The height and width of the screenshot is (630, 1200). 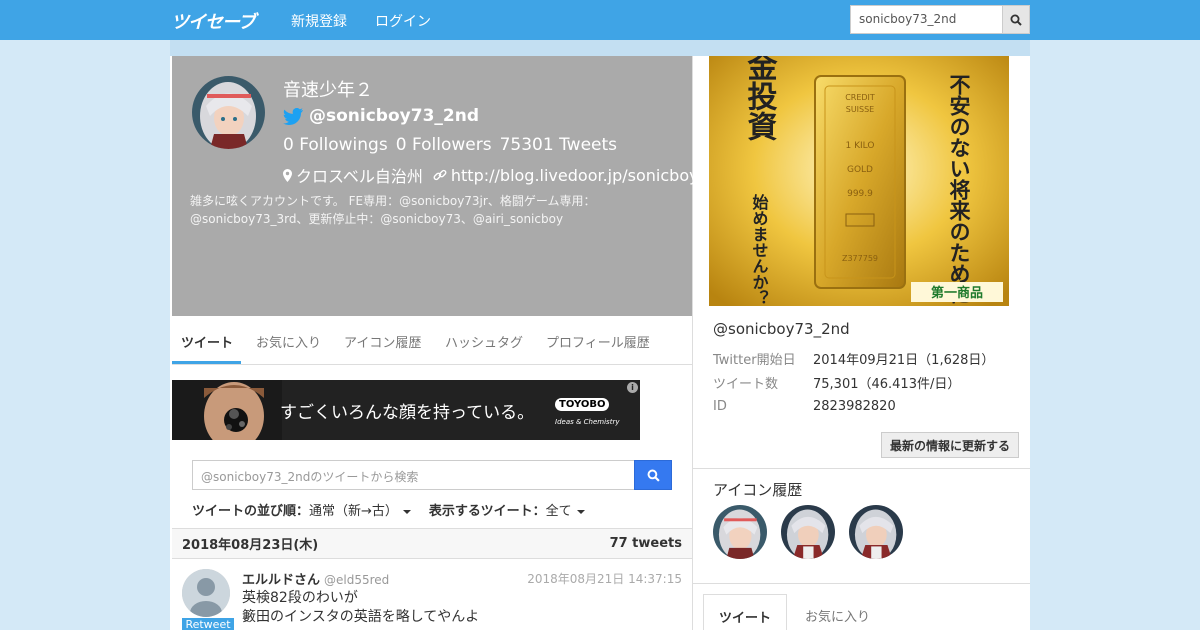 I want to click on map-marker-icon, so click(x=287, y=175).